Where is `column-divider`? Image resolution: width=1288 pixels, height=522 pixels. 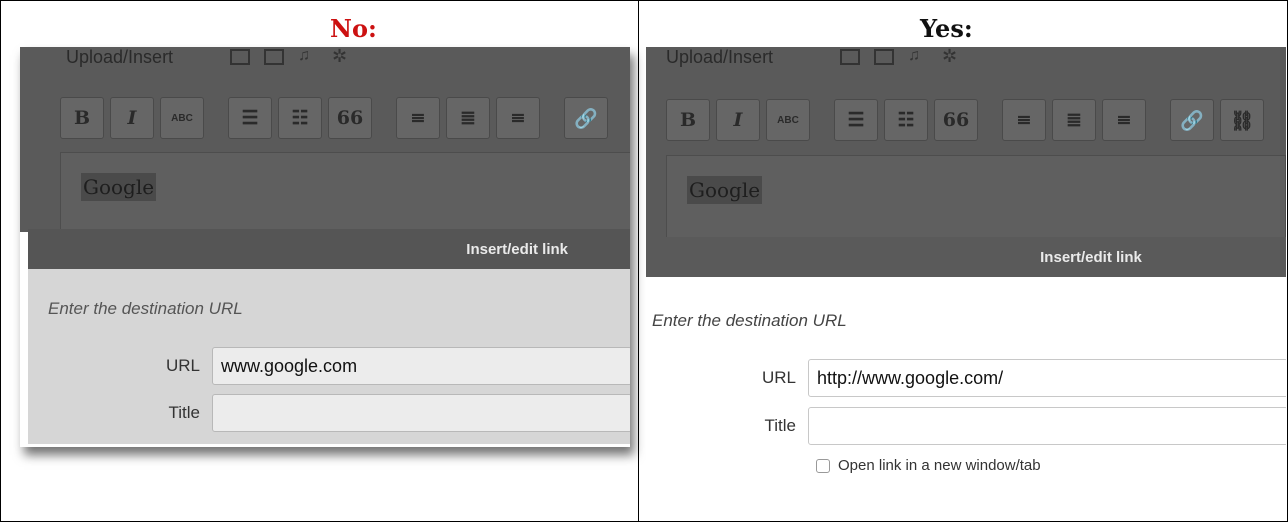
column-divider is located at coordinates (638, 261).